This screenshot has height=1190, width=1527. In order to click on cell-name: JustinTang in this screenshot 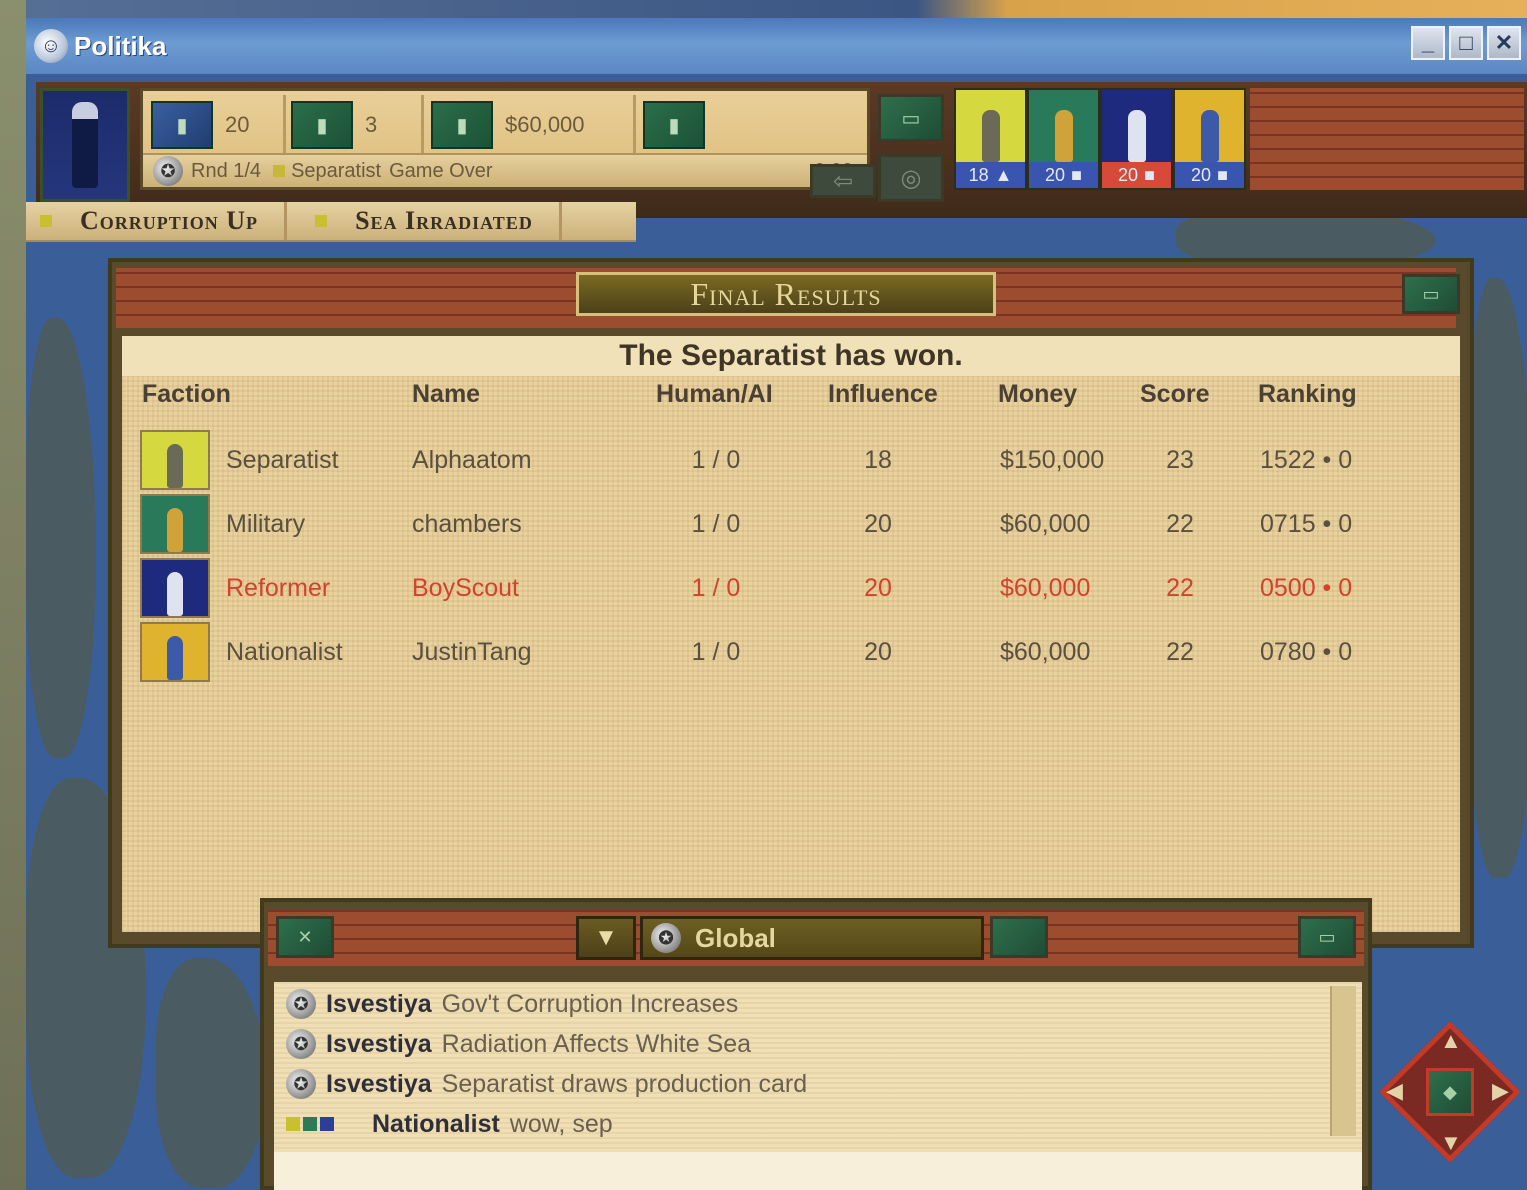, I will do `click(472, 652)`.